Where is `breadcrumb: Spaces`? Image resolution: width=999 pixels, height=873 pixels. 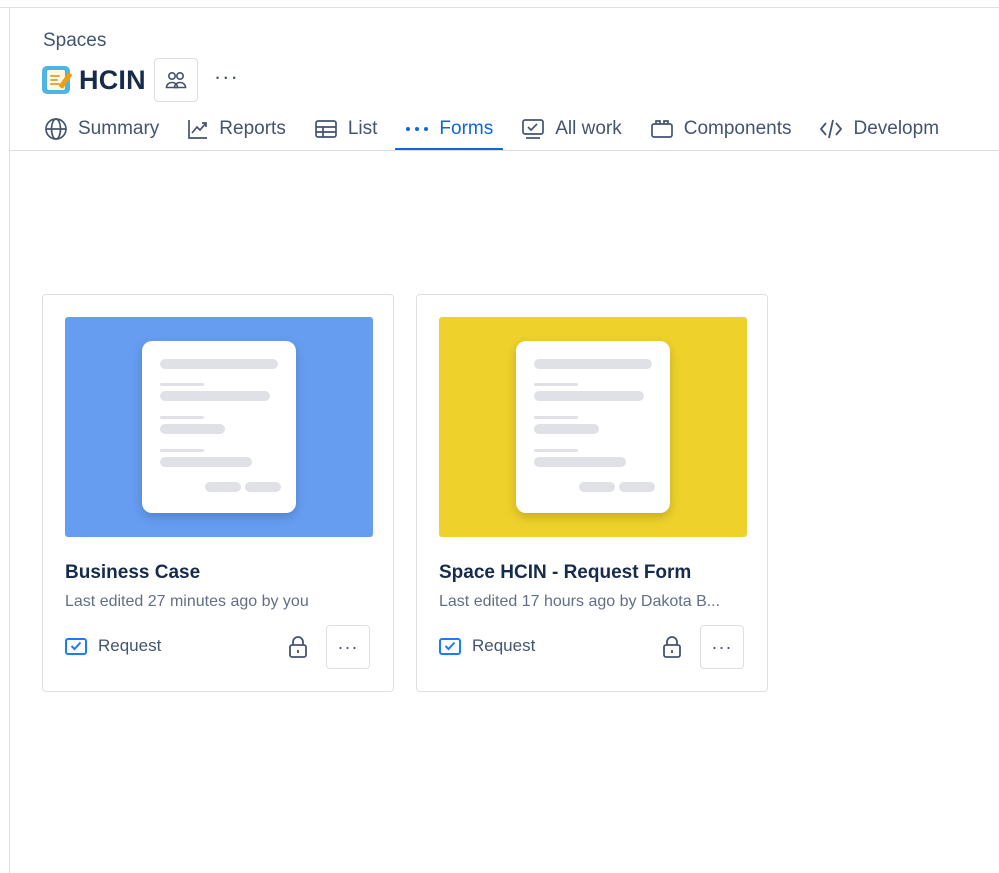 breadcrumb: Spaces is located at coordinates (74, 41).